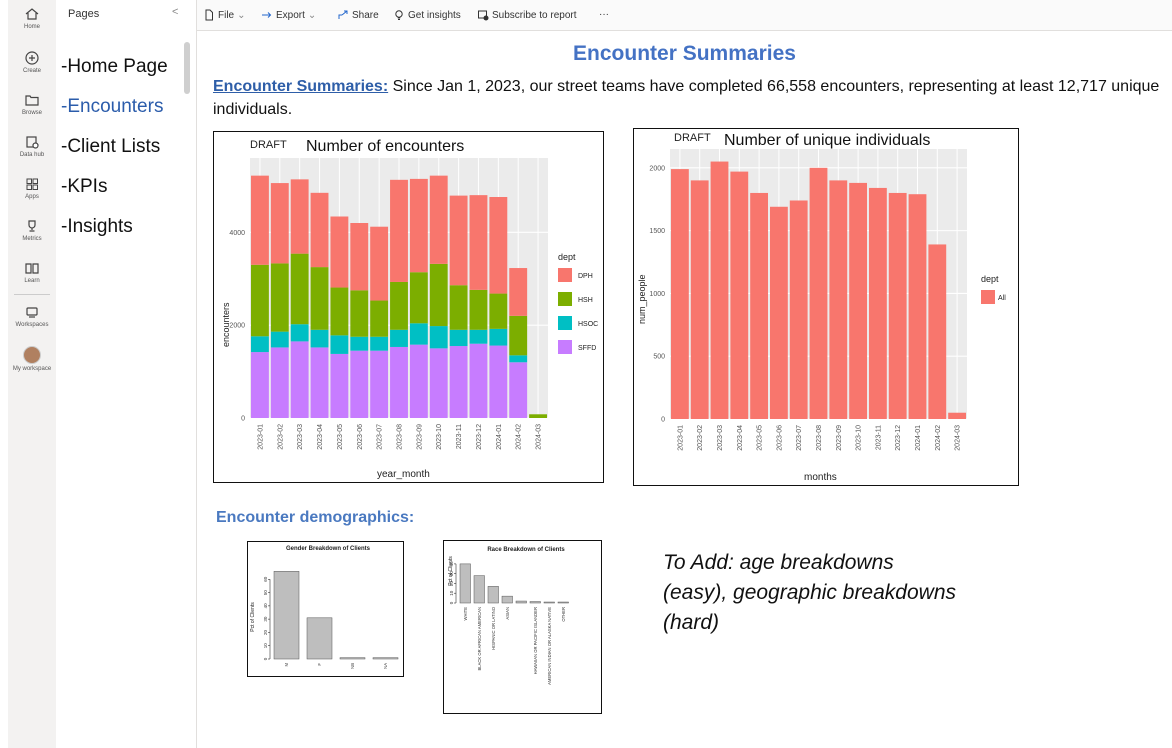  I want to click on y-tick-label: 10, so click(265, 646).